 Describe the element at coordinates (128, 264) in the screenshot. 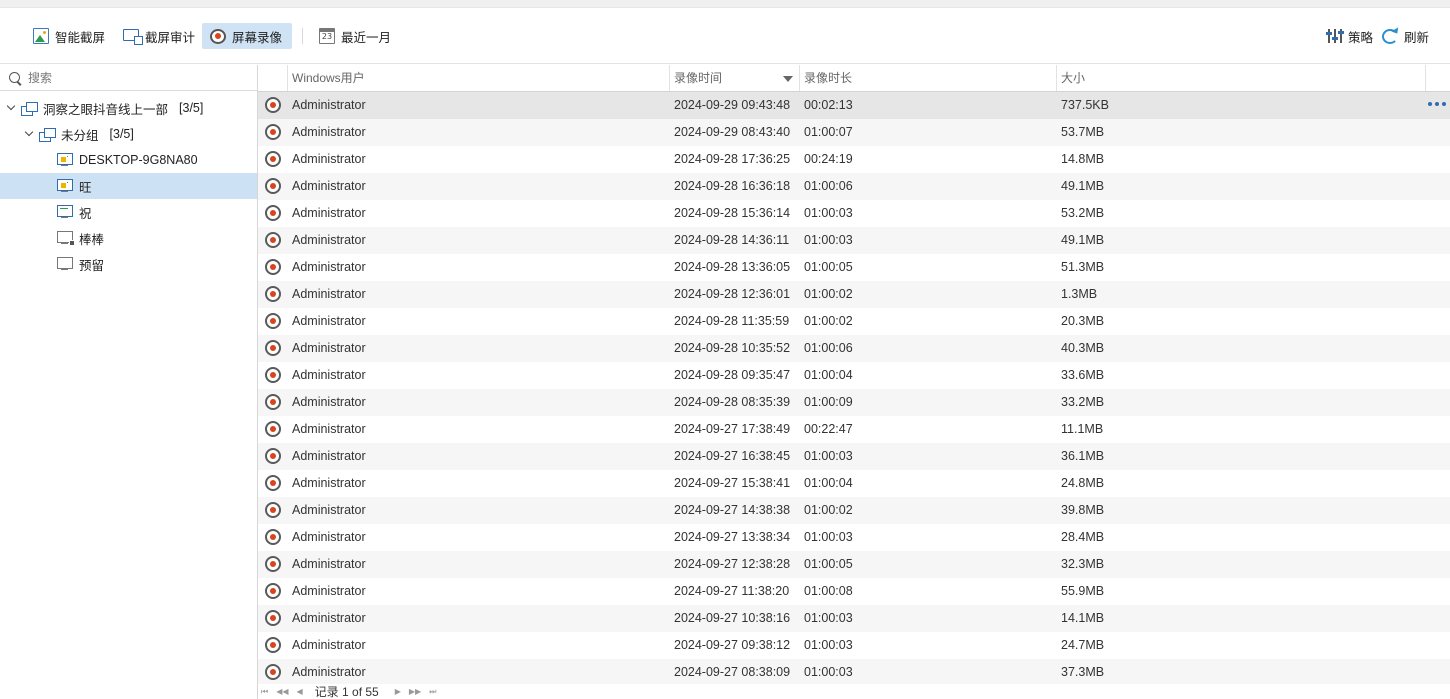

I see `tree-computer-reserved: 预留` at that location.